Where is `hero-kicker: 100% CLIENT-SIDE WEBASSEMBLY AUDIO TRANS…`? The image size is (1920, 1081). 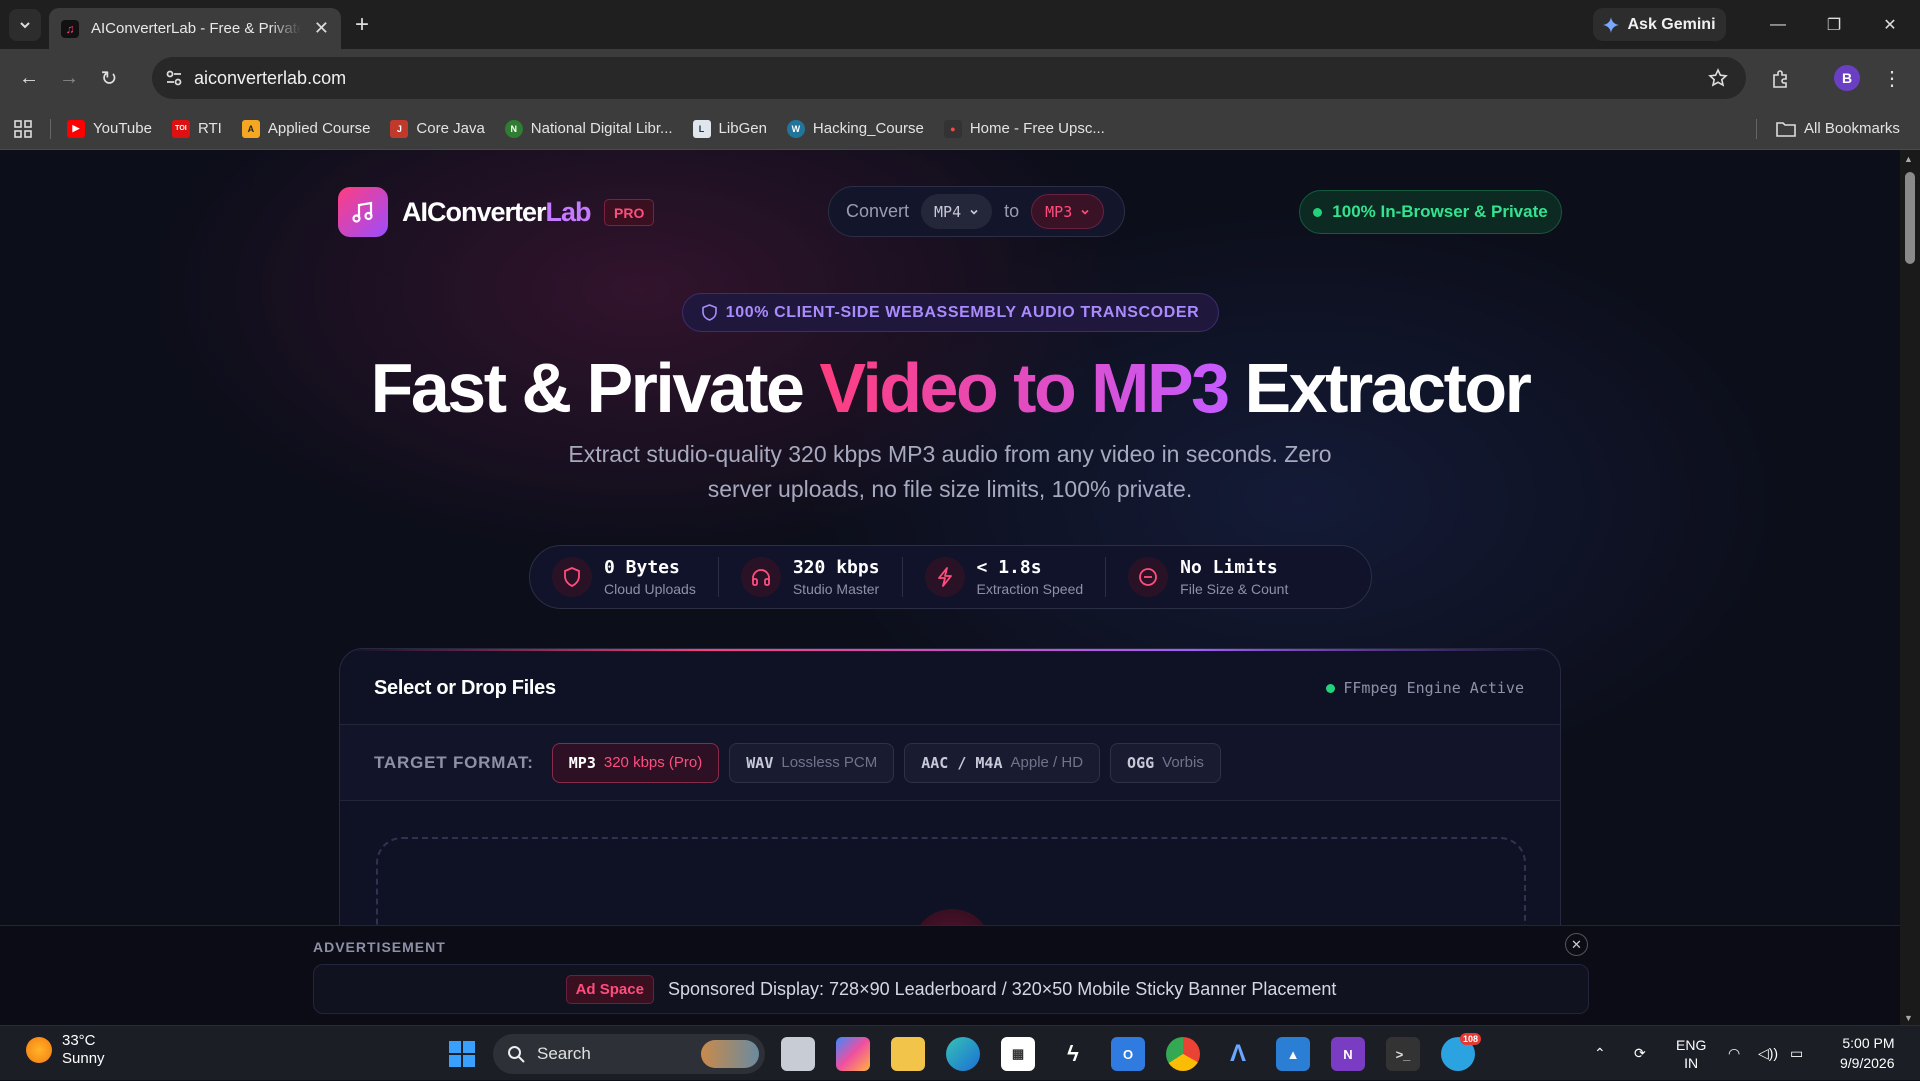 hero-kicker: 100% CLIENT-SIDE WEBASSEMBLY AUDIO TRANS… is located at coordinates (950, 312).